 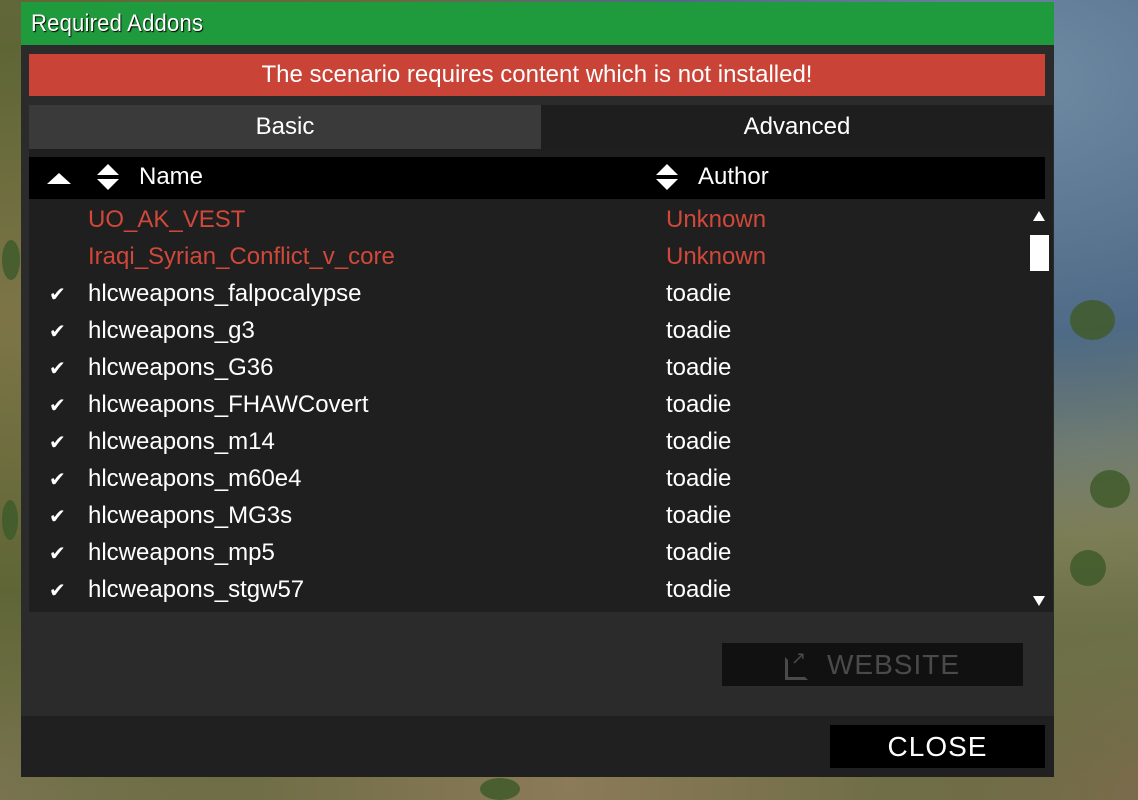 I want to click on external-link-icon, so click(x=796, y=664).